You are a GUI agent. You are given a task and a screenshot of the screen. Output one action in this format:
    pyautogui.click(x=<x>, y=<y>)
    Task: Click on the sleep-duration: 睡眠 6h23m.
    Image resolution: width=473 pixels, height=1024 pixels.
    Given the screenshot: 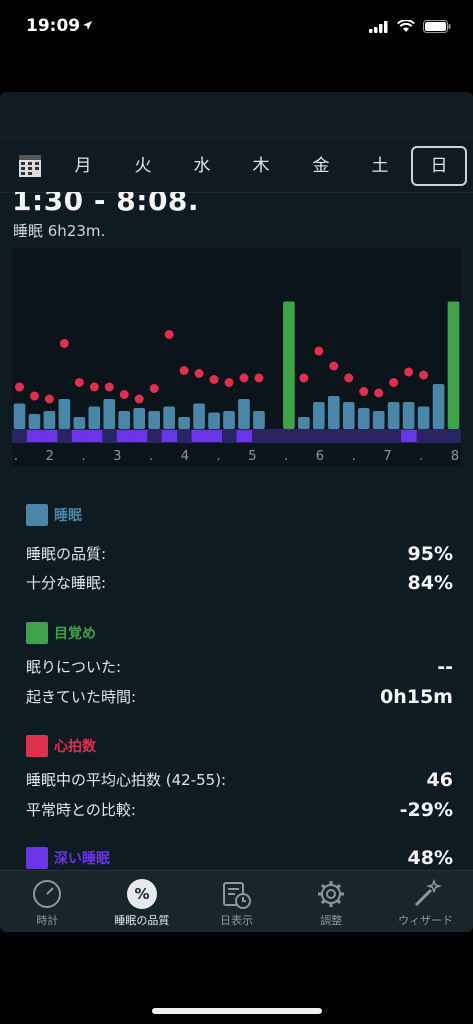 What is the action you would take?
    pyautogui.click(x=59, y=231)
    